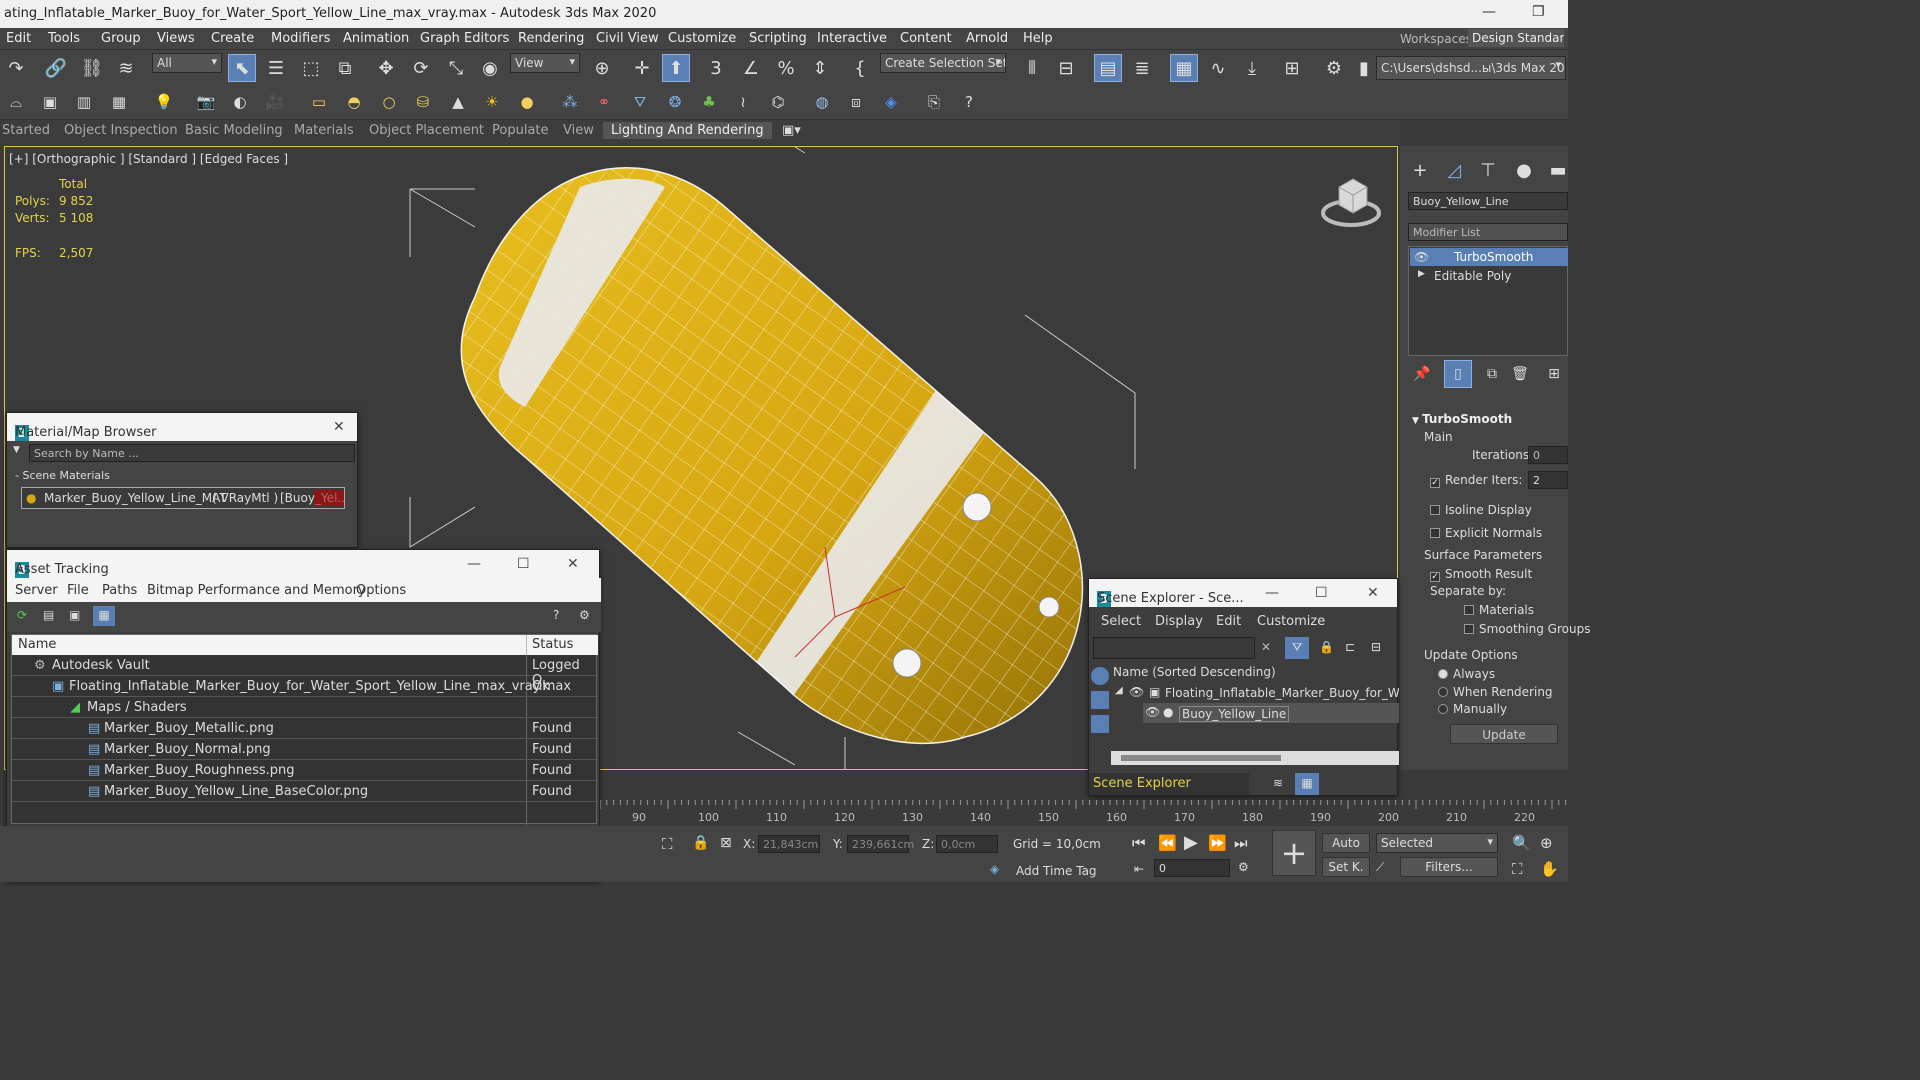  What do you see at coordinates (1307, 784) in the screenshot?
I see `sort-icon: ▦` at bounding box center [1307, 784].